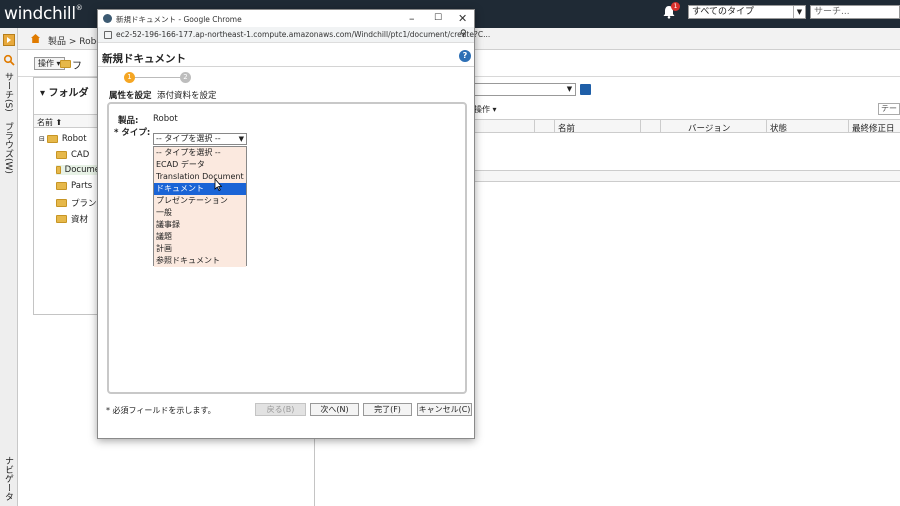  Describe the element at coordinates (52, 139) in the screenshot. I see `product-folder-icon` at that location.